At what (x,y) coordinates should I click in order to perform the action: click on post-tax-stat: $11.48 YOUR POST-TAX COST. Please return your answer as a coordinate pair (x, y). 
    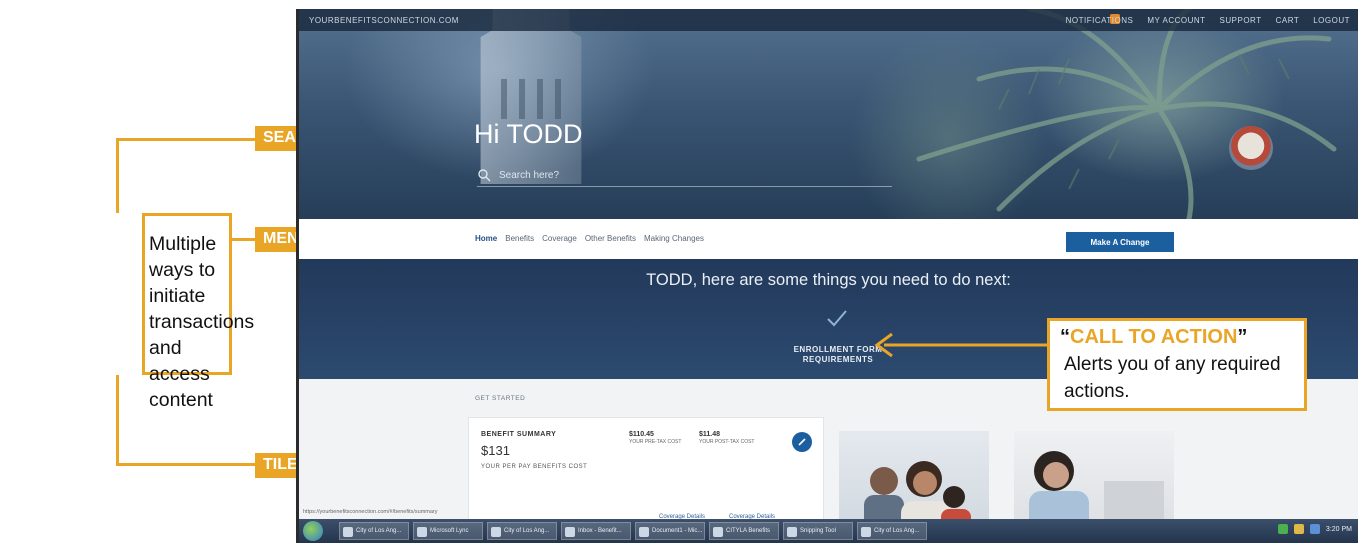
    Looking at the image, I should click on (726, 438).